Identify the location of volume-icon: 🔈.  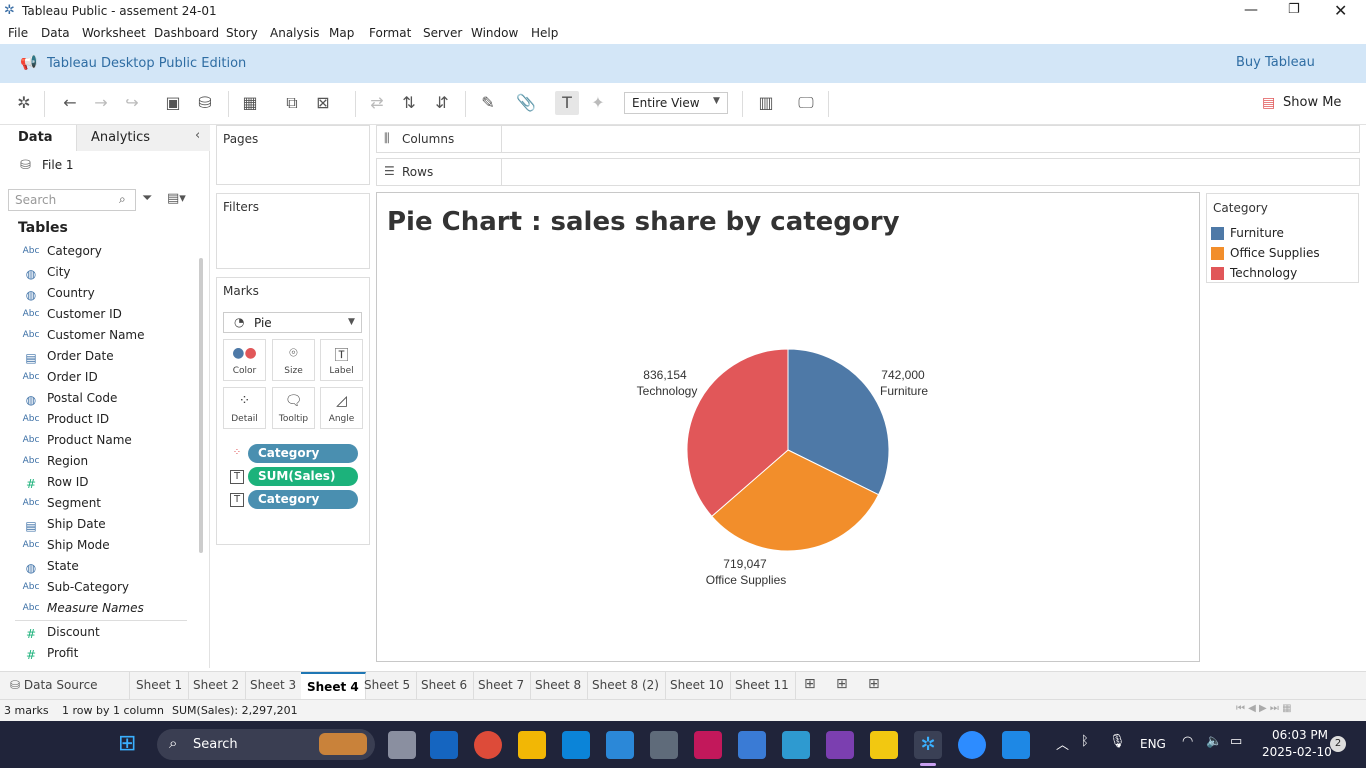
(1214, 741).